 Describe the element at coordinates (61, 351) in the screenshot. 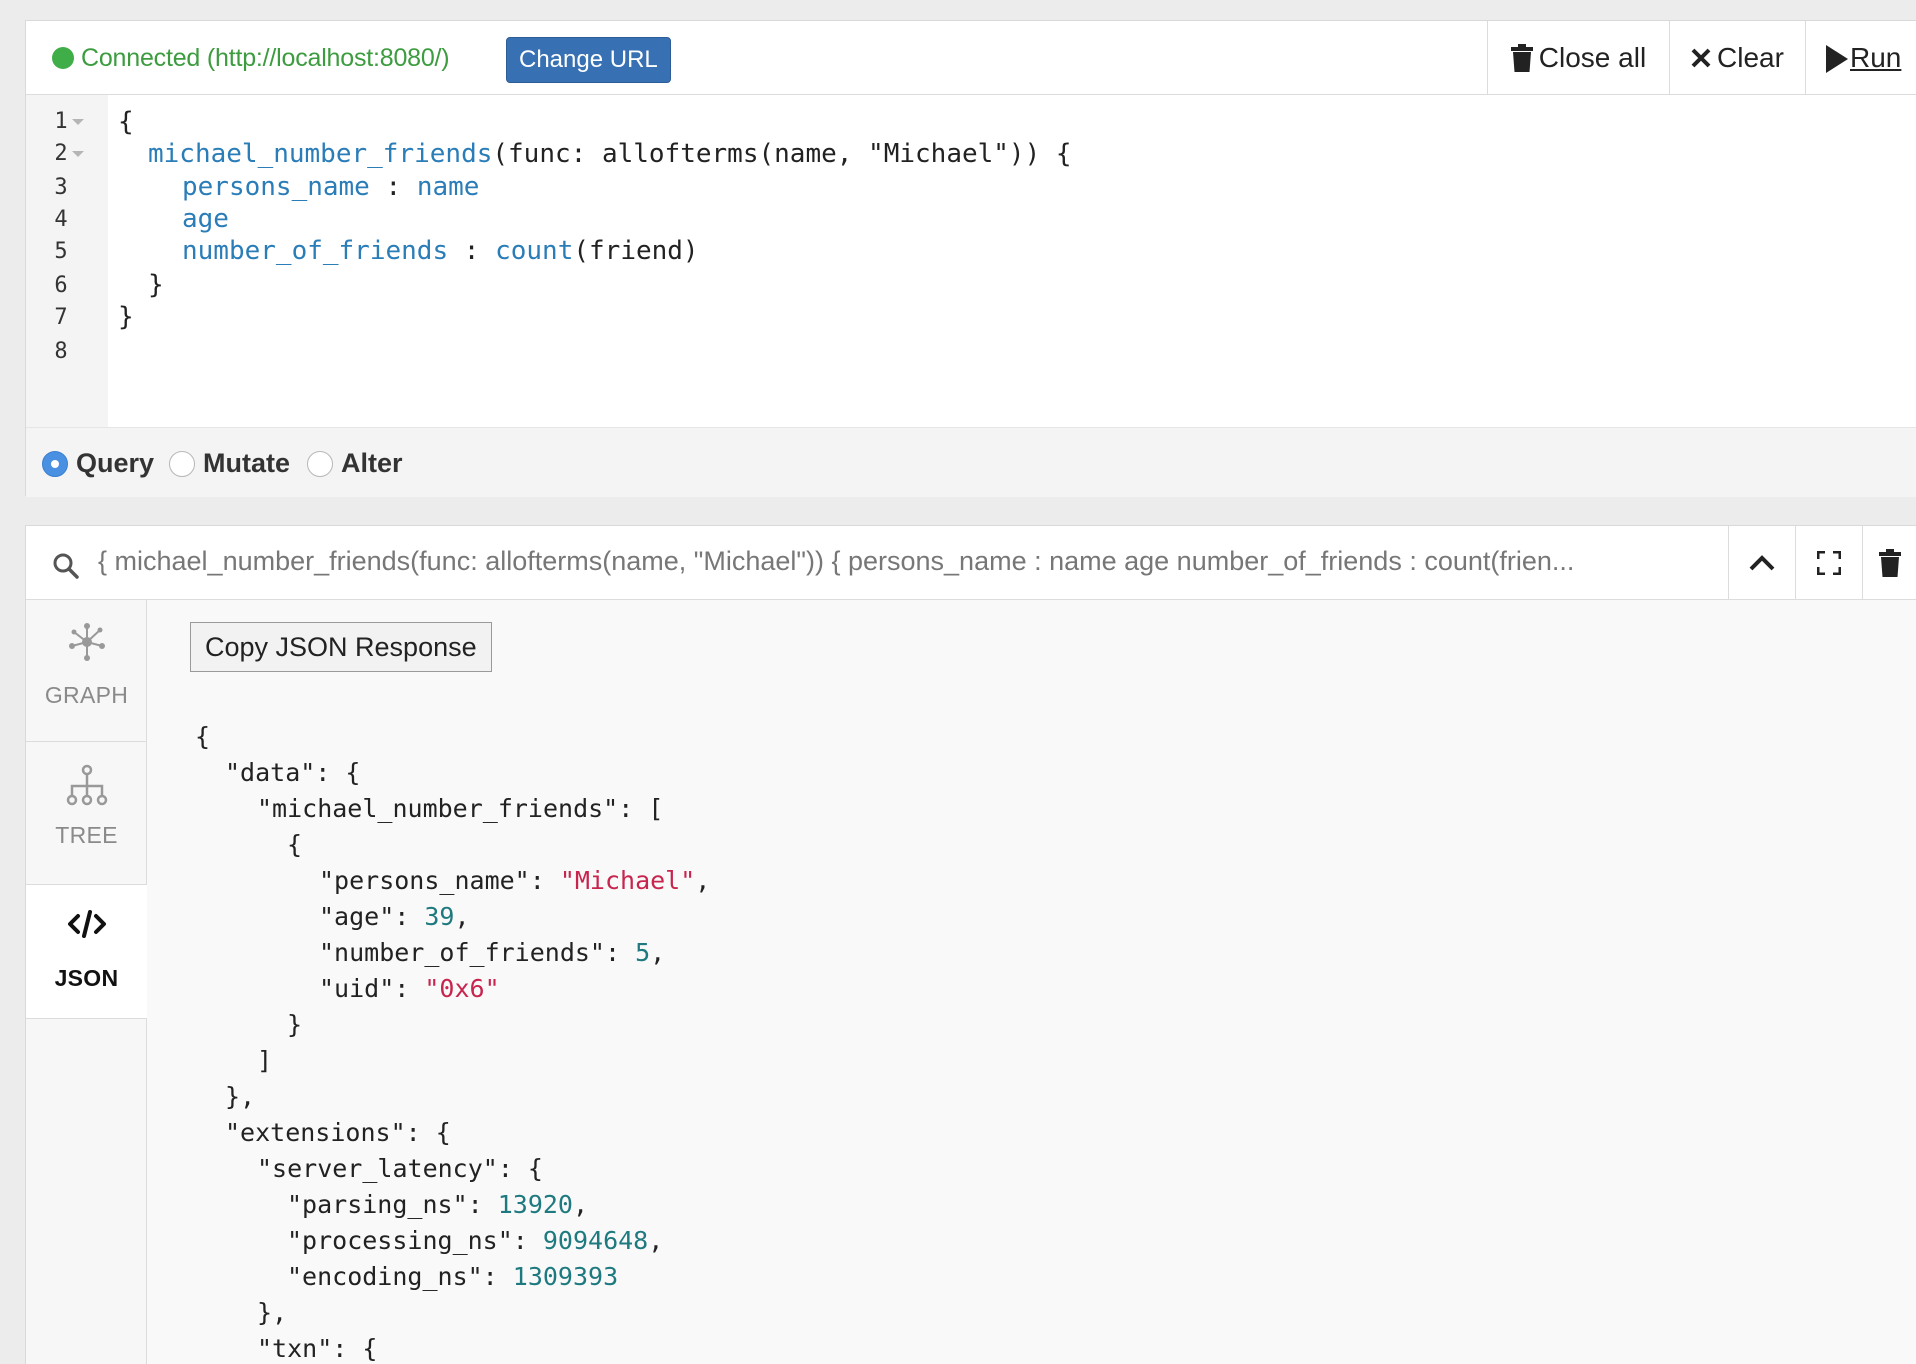

I see `line-number: 8` at that location.